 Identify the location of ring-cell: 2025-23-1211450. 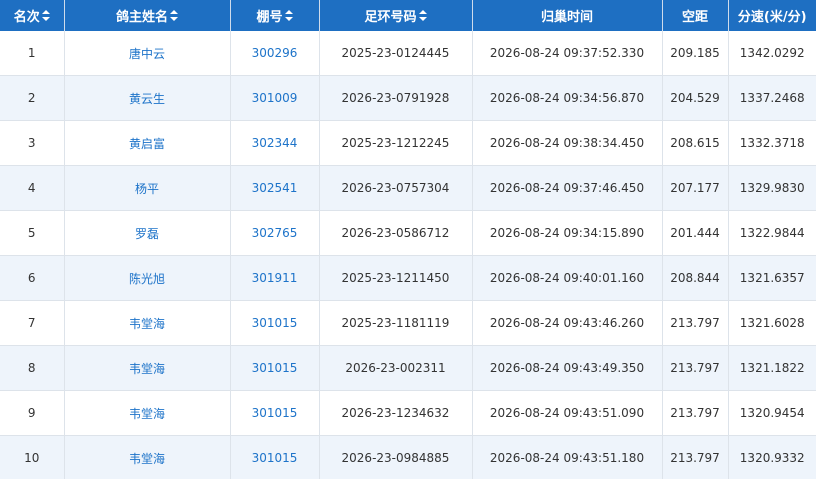
(396, 278).